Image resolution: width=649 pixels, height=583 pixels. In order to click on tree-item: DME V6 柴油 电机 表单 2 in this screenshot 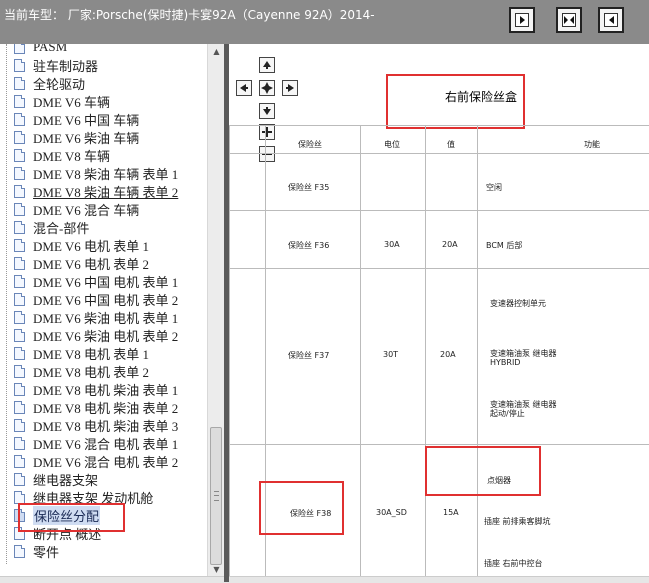, I will do `click(96, 335)`.